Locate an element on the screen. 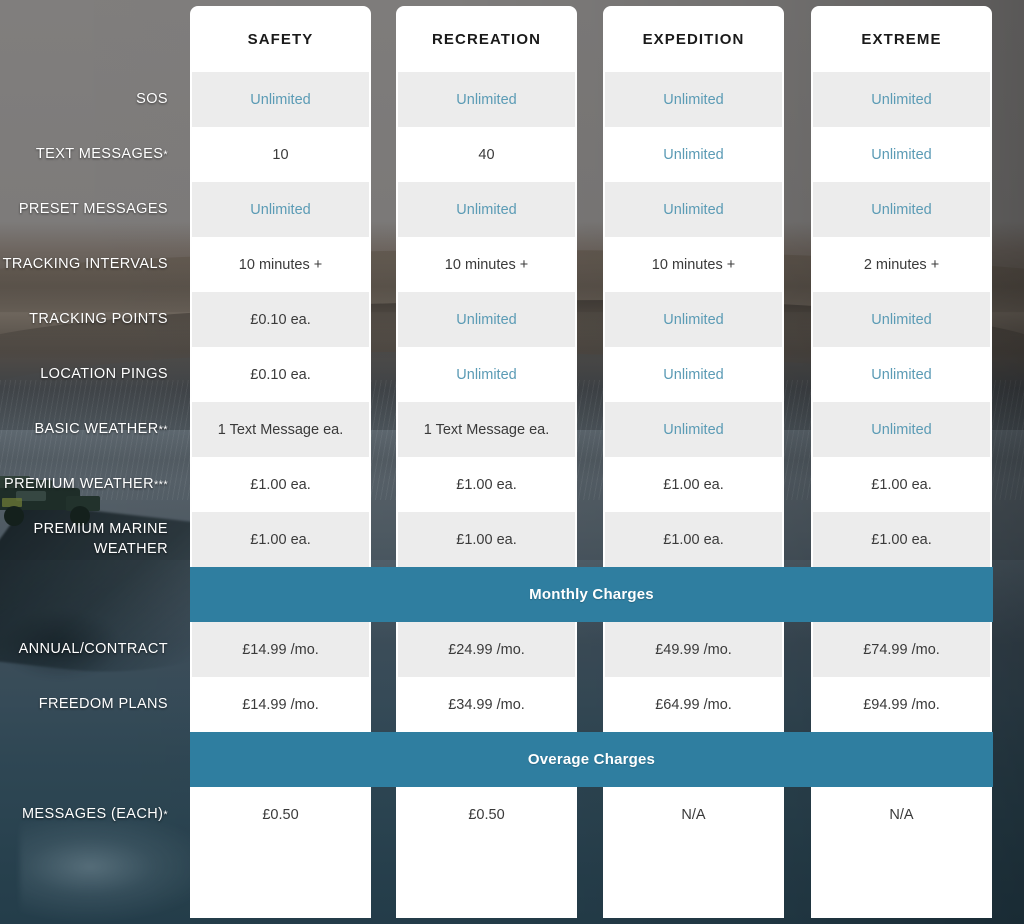  feature-row-0: SOS is located at coordinates (89, 99).